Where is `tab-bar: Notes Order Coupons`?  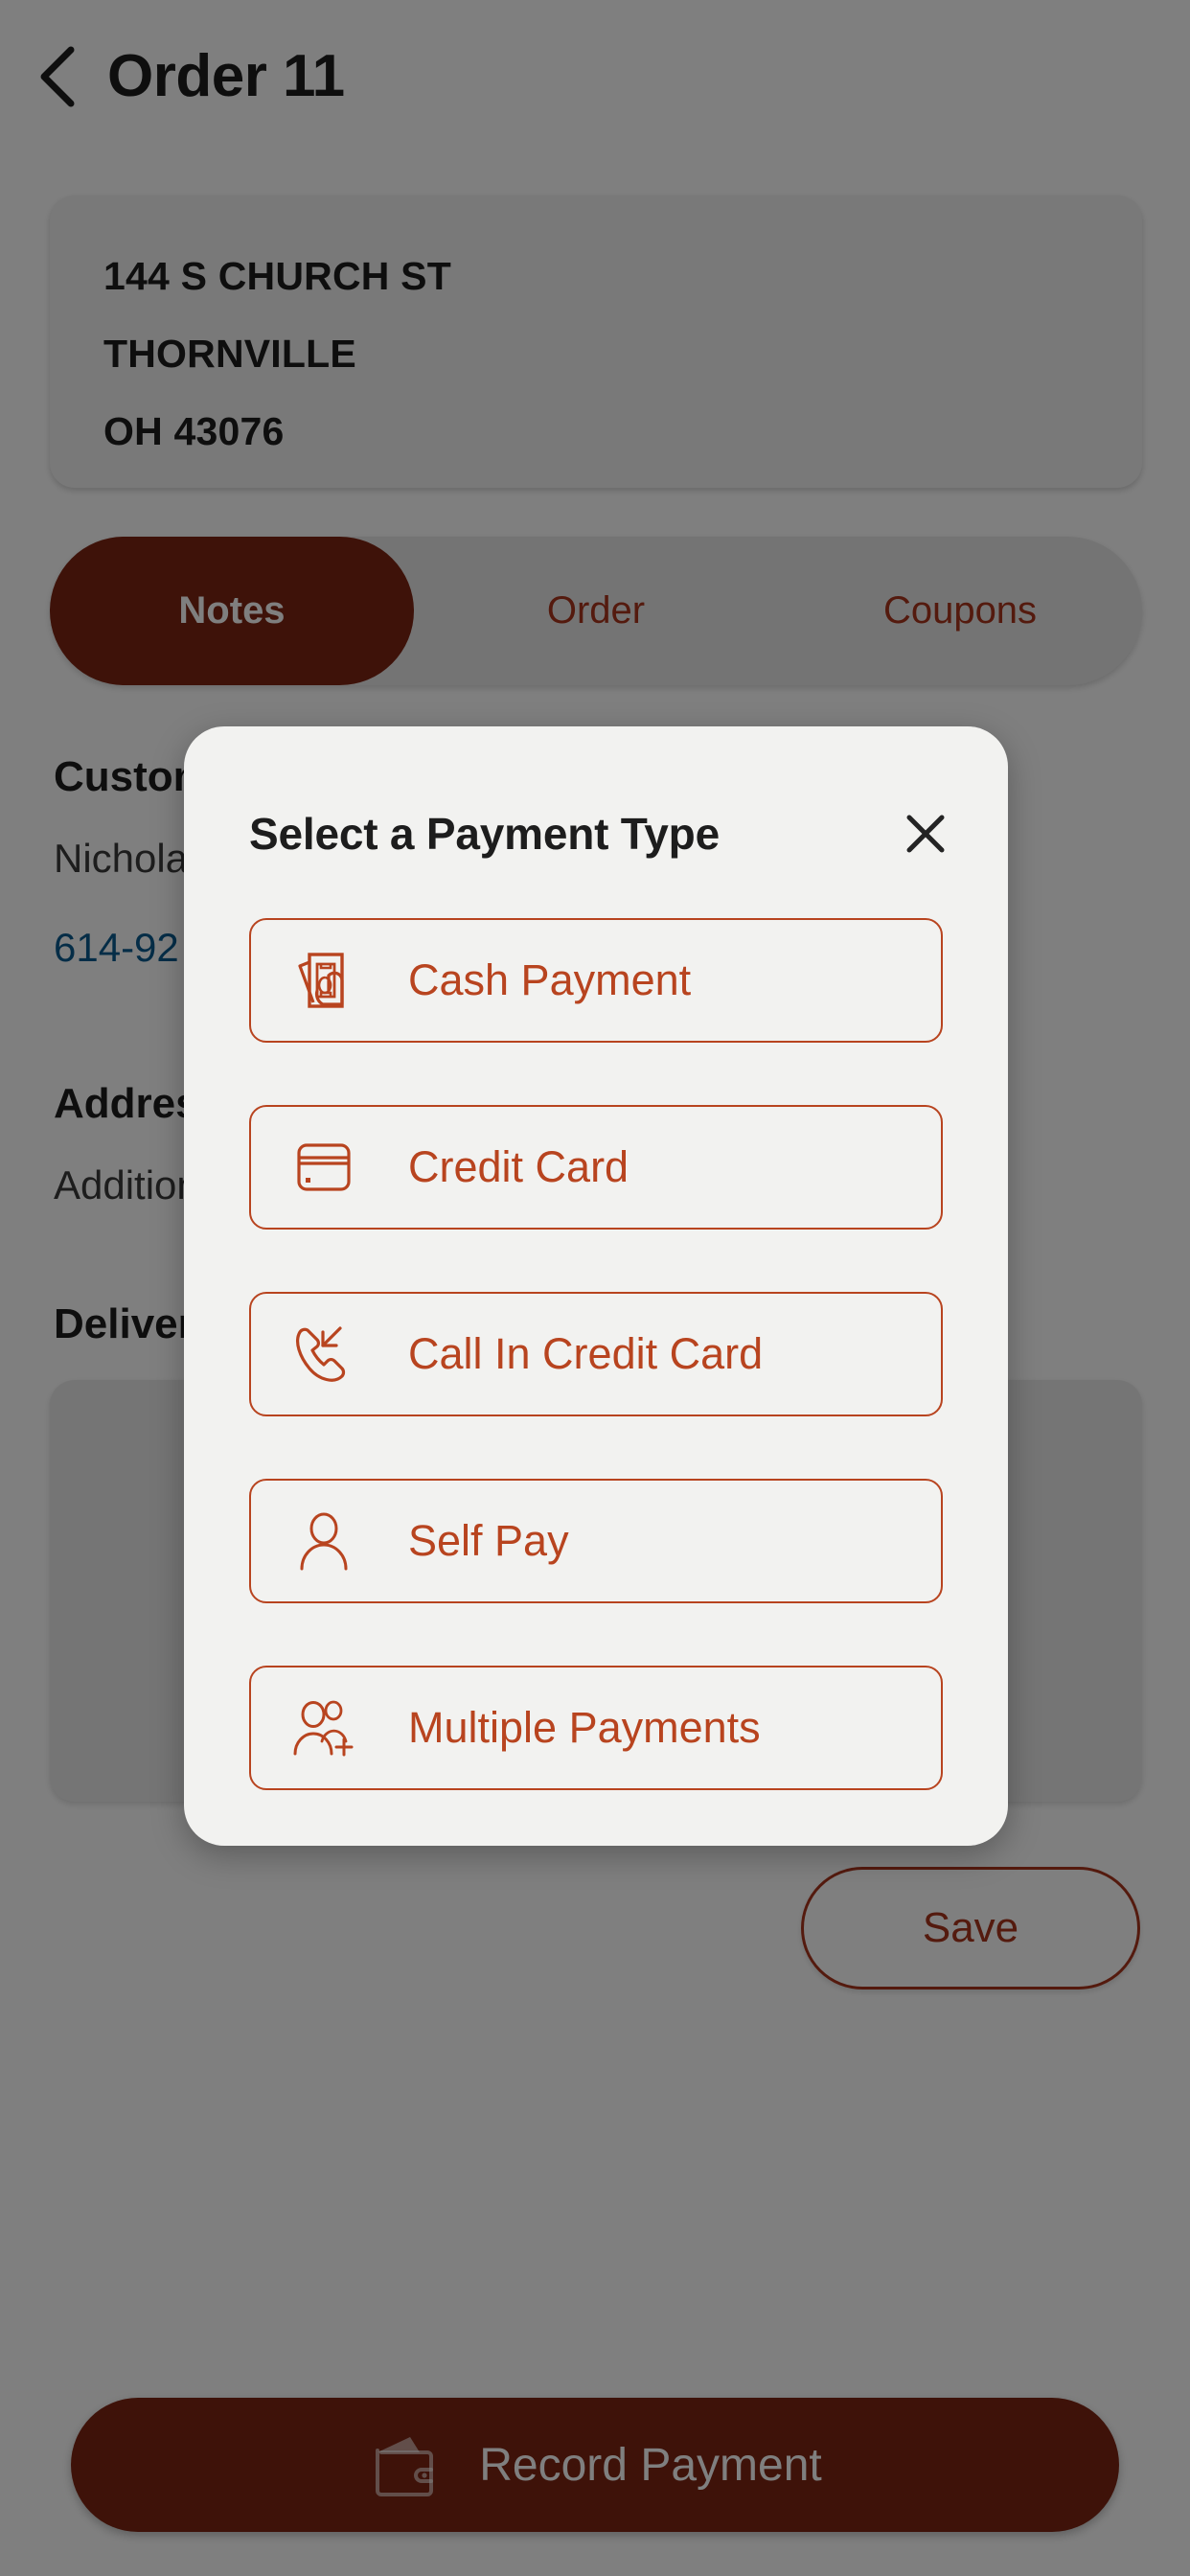
tab-bar: Notes Order Coupons is located at coordinates (596, 611).